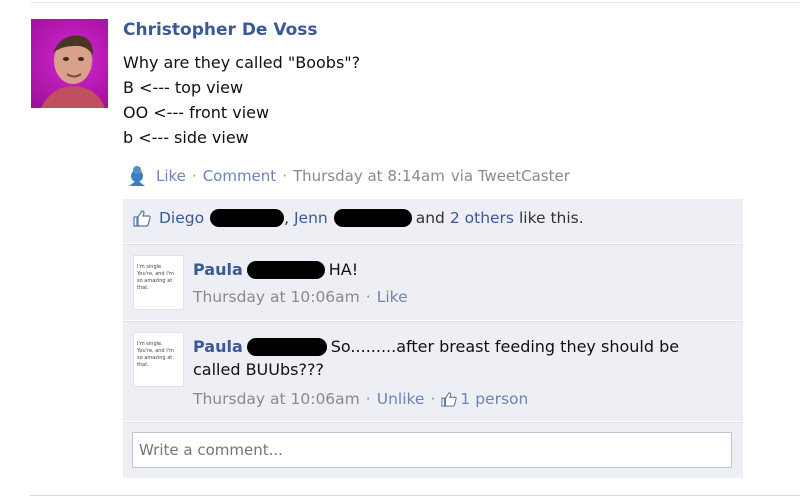 Image resolution: width=800 pixels, height=500 pixels. Describe the element at coordinates (510, 176) in the screenshot. I see `post-source: via TweetCaster` at that location.